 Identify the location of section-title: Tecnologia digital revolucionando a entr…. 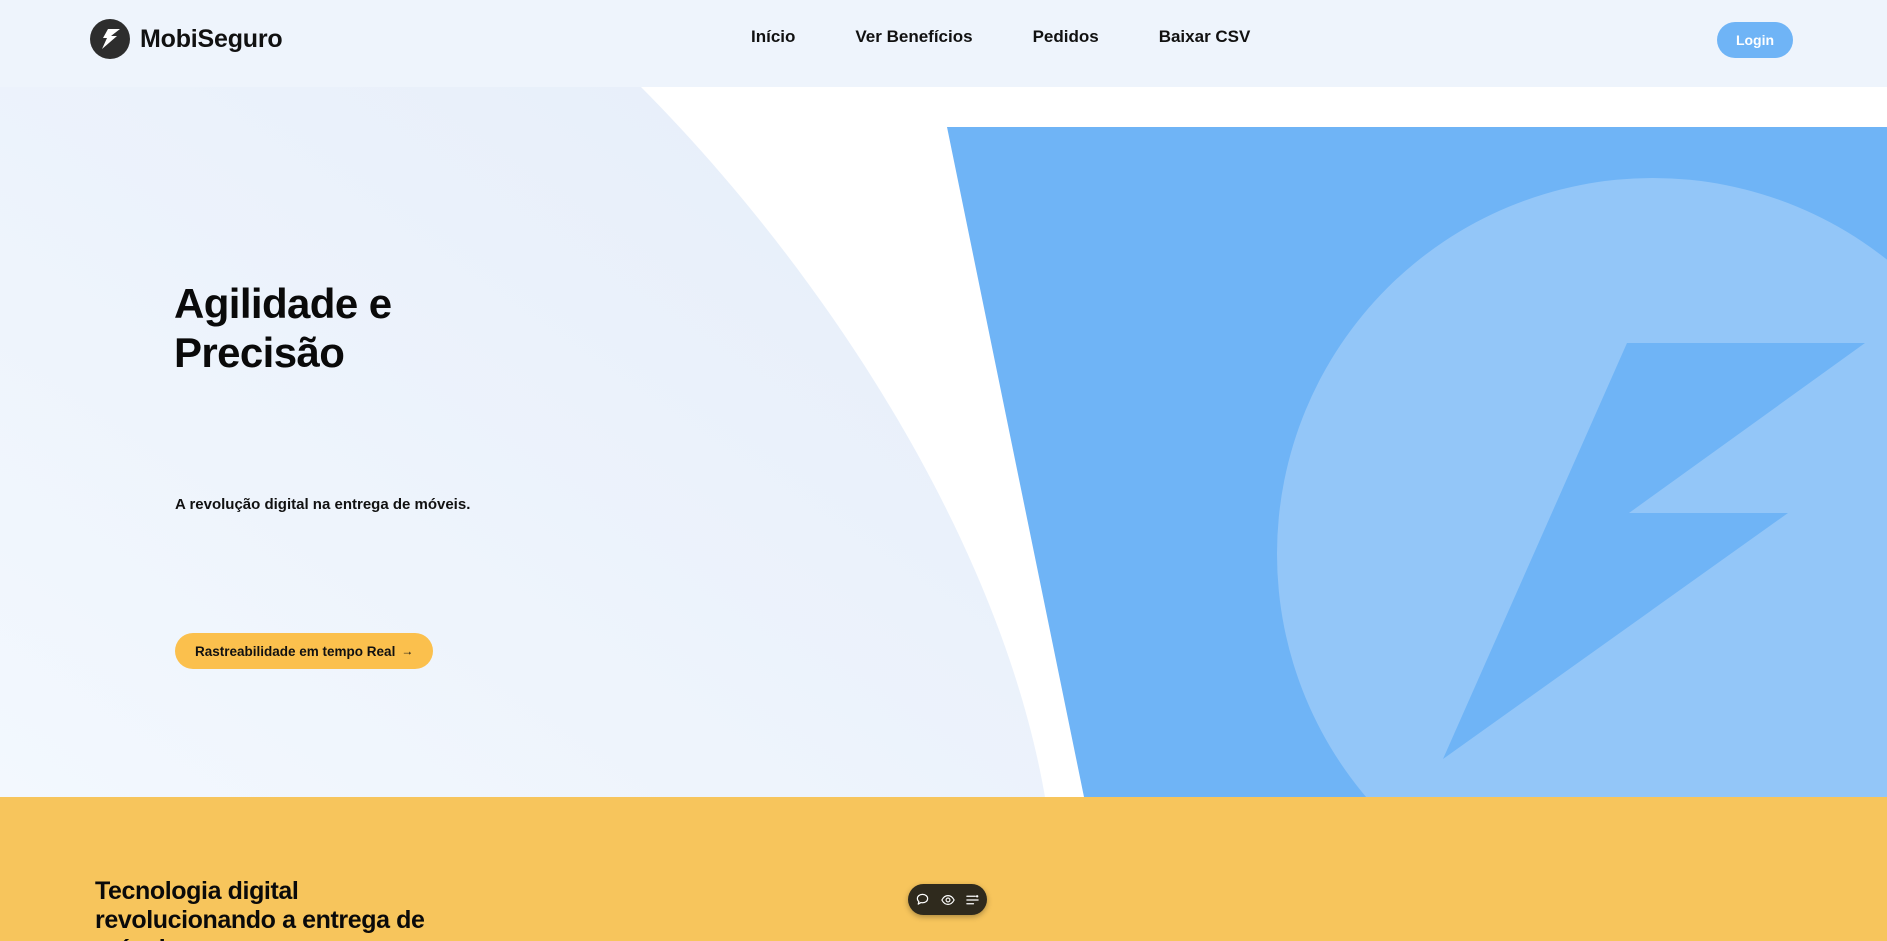
(260, 909).